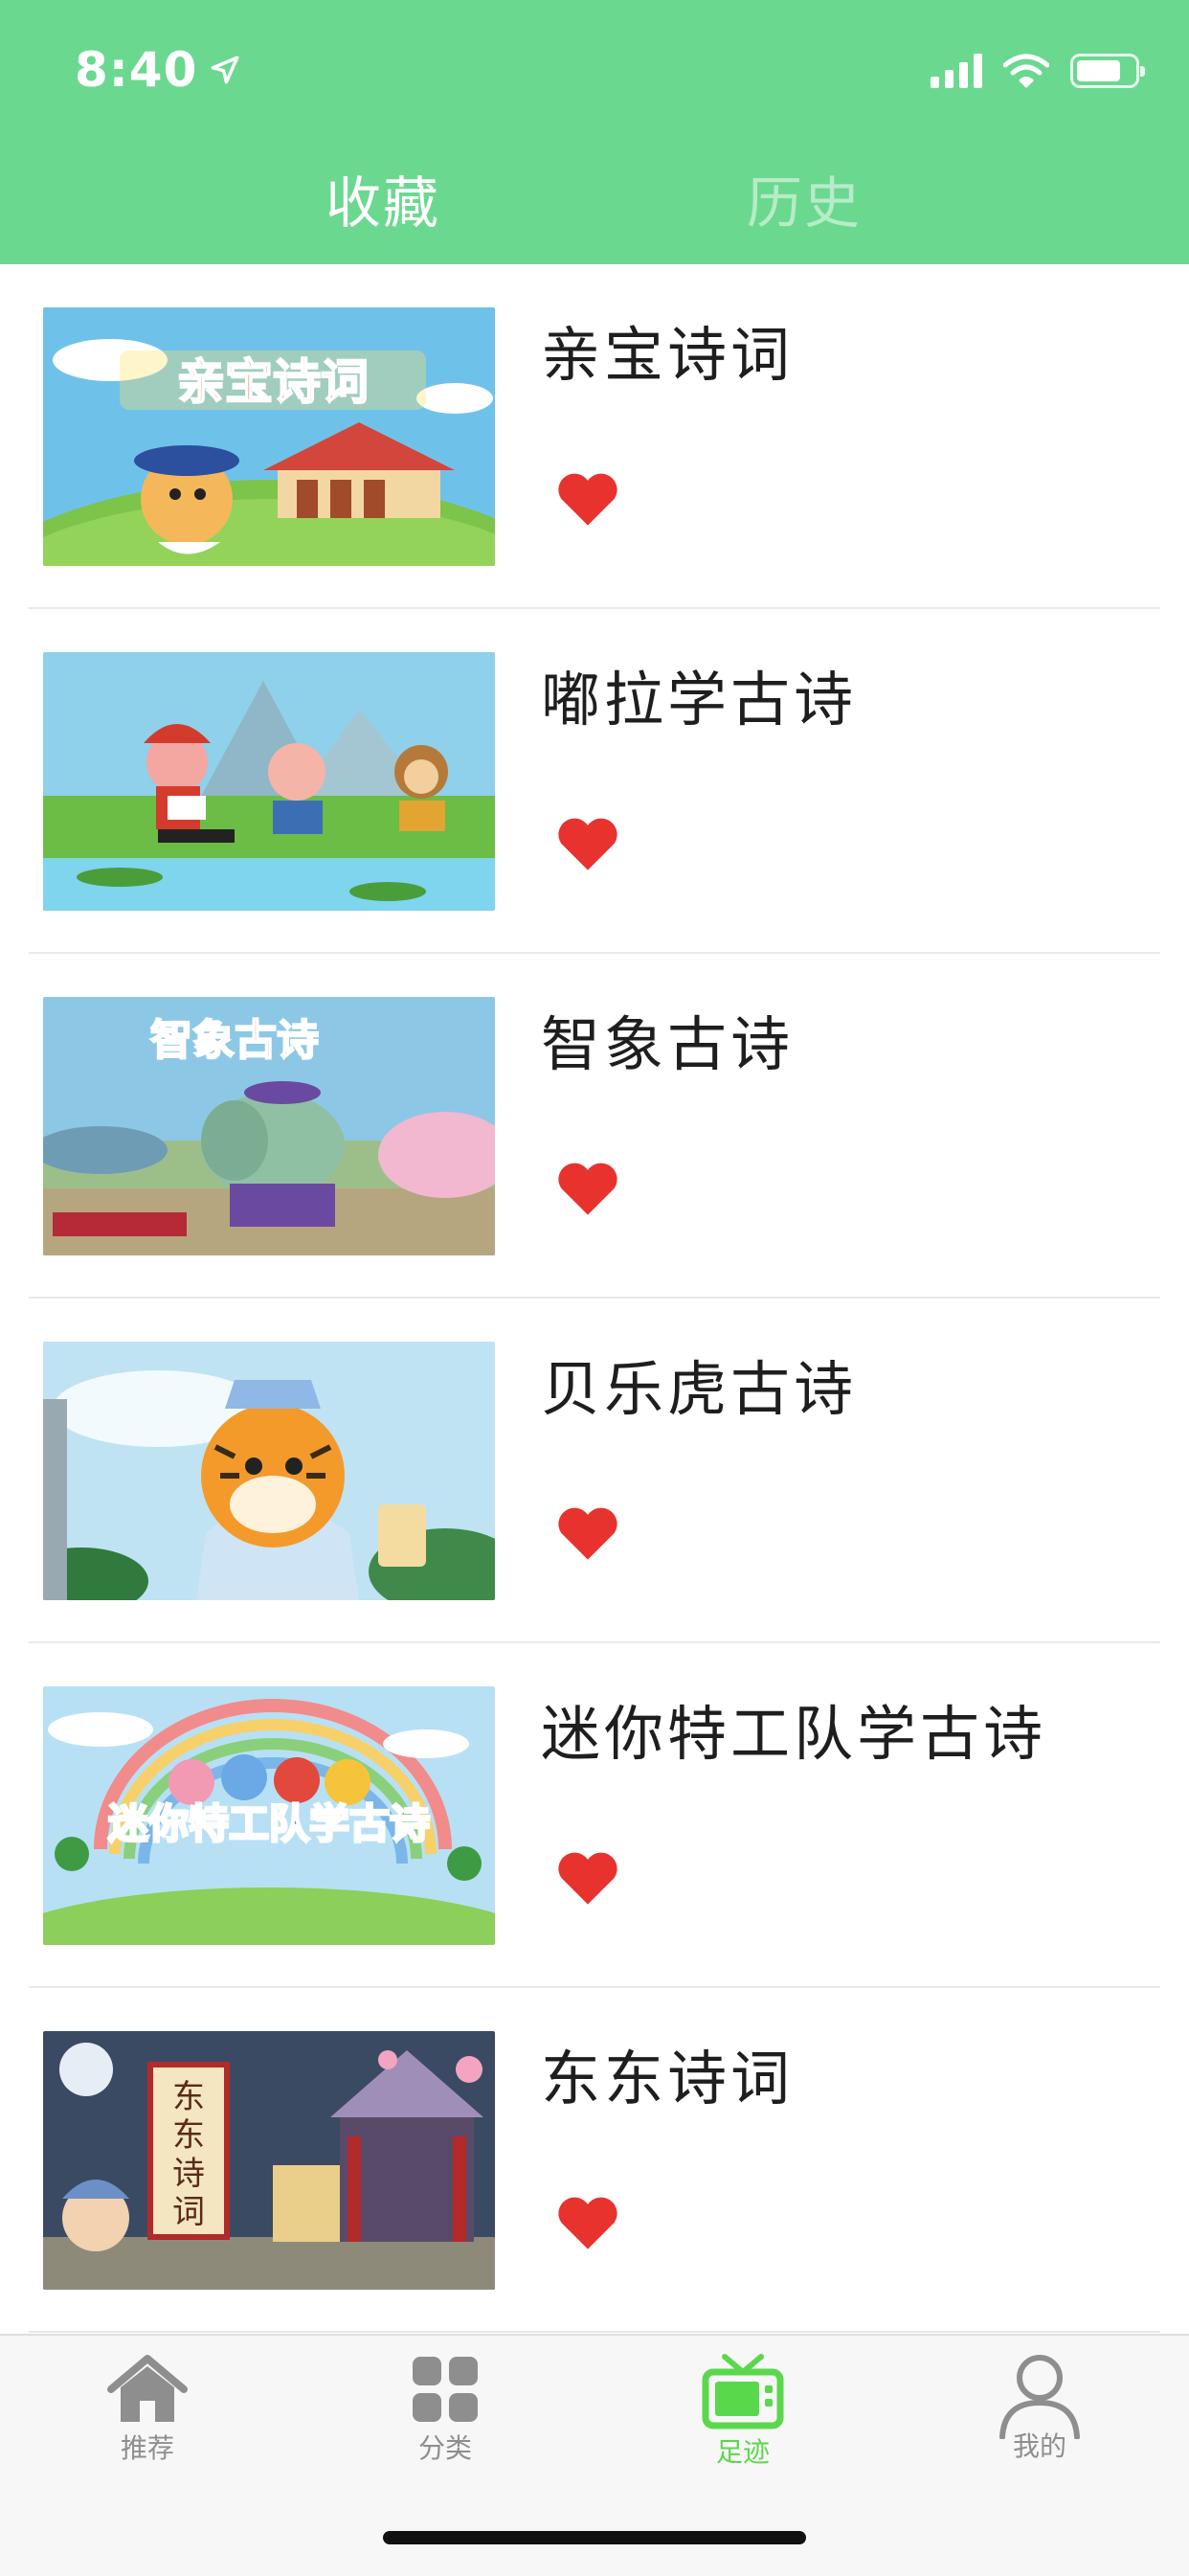 Image resolution: width=1189 pixels, height=2576 pixels. What do you see at coordinates (1098, 70) in the screenshot?
I see `battery-level` at bounding box center [1098, 70].